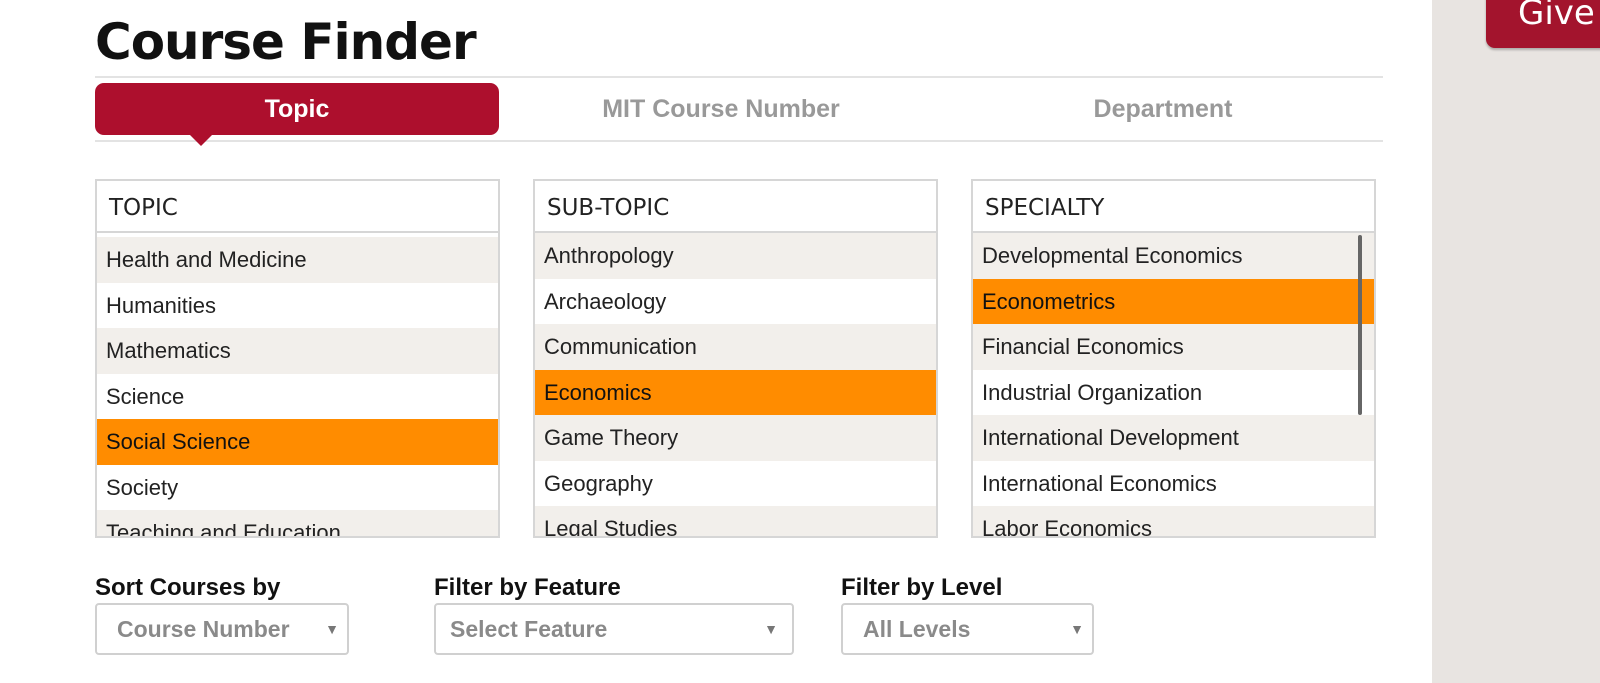 Image resolution: width=1600 pixels, height=683 pixels. I want to click on feature-label: Filter by Feature, so click(527, 587).